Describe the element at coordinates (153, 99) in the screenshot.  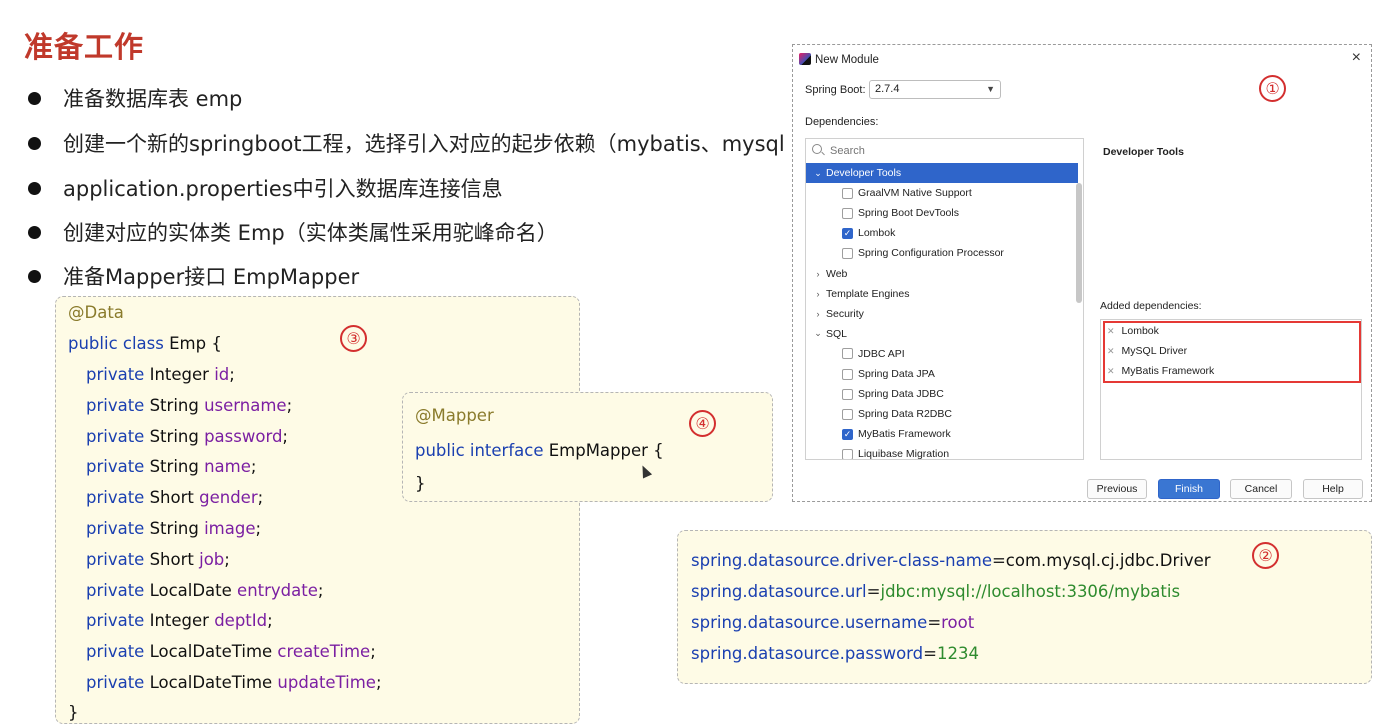
I see `bullet-text: 准备数据库表 emp` at that location.